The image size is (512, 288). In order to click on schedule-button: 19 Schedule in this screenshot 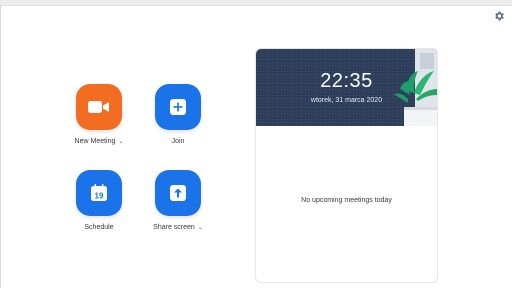, I will do `click(99, 200)`.